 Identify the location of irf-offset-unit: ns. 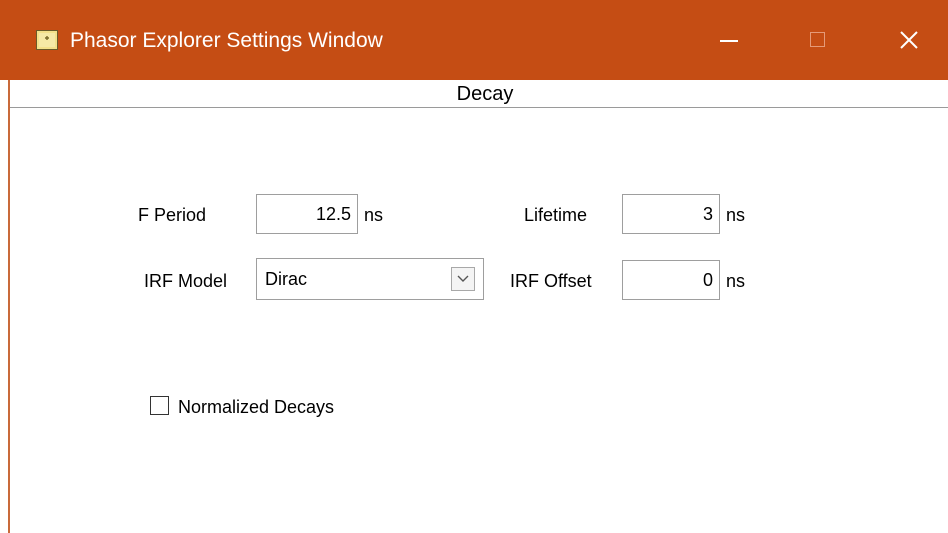
(736, 281).